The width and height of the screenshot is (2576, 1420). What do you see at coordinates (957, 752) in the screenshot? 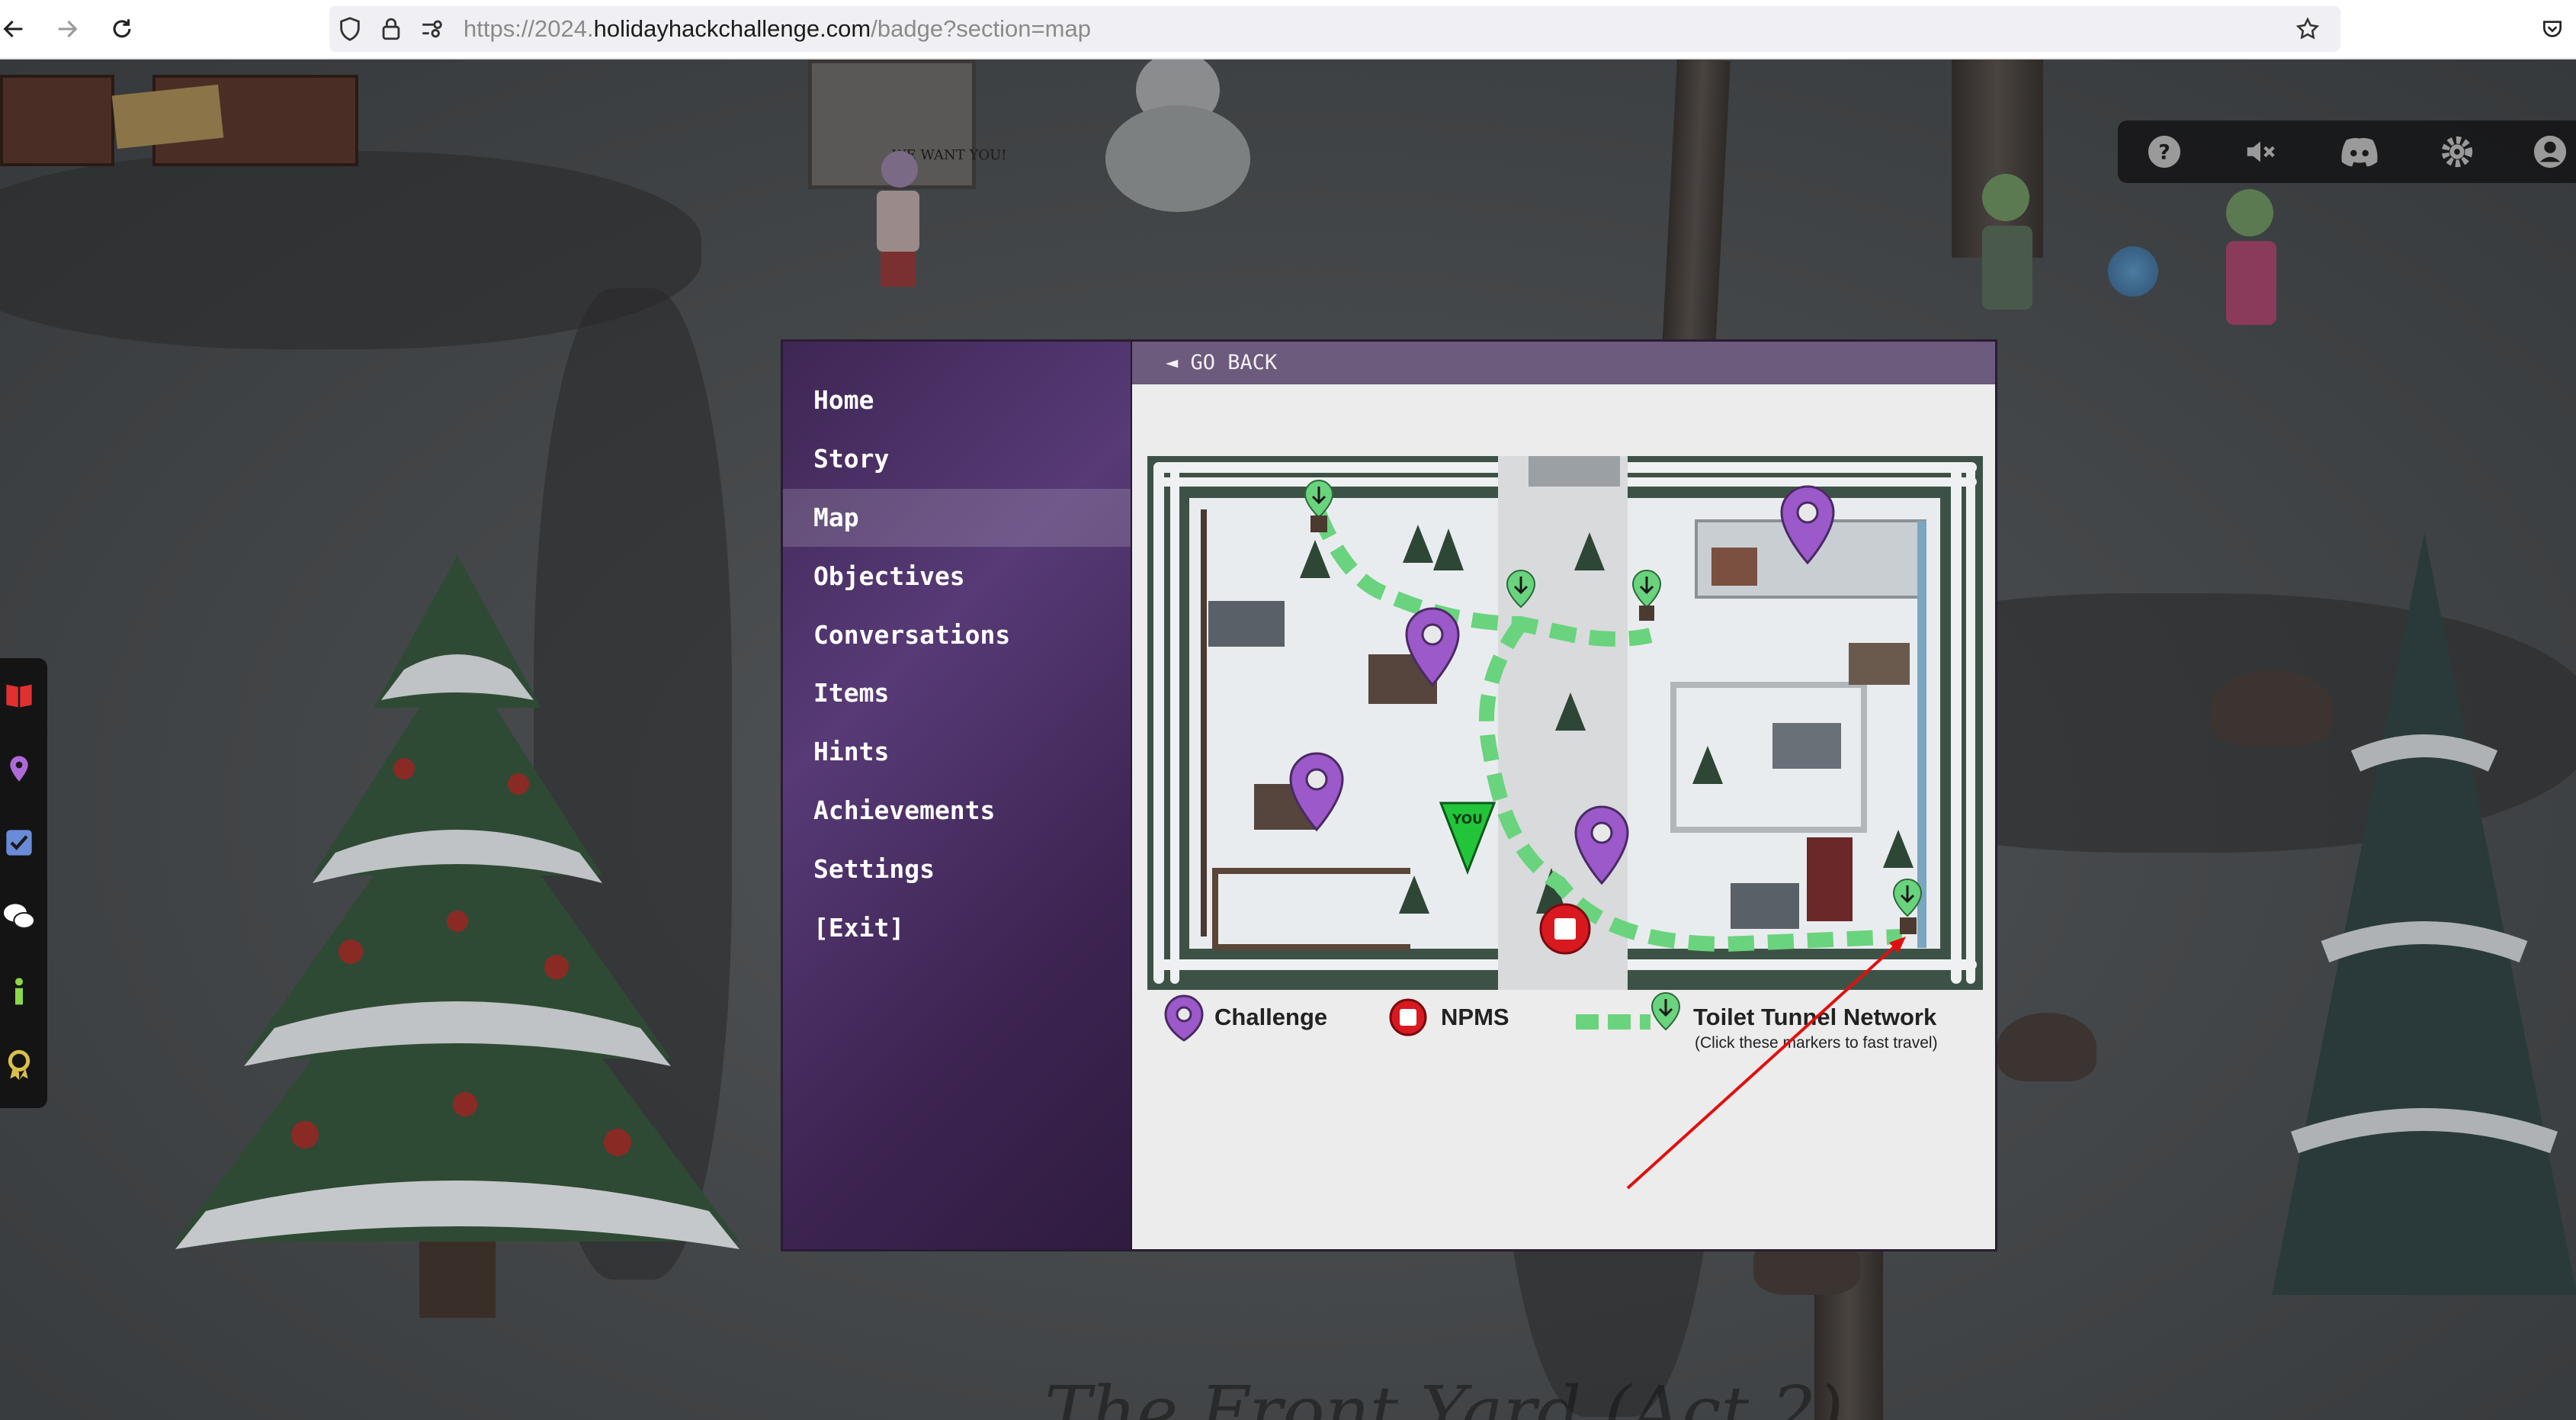
I see `menu-item-hints: Hints` at bounding box center [957, 752].